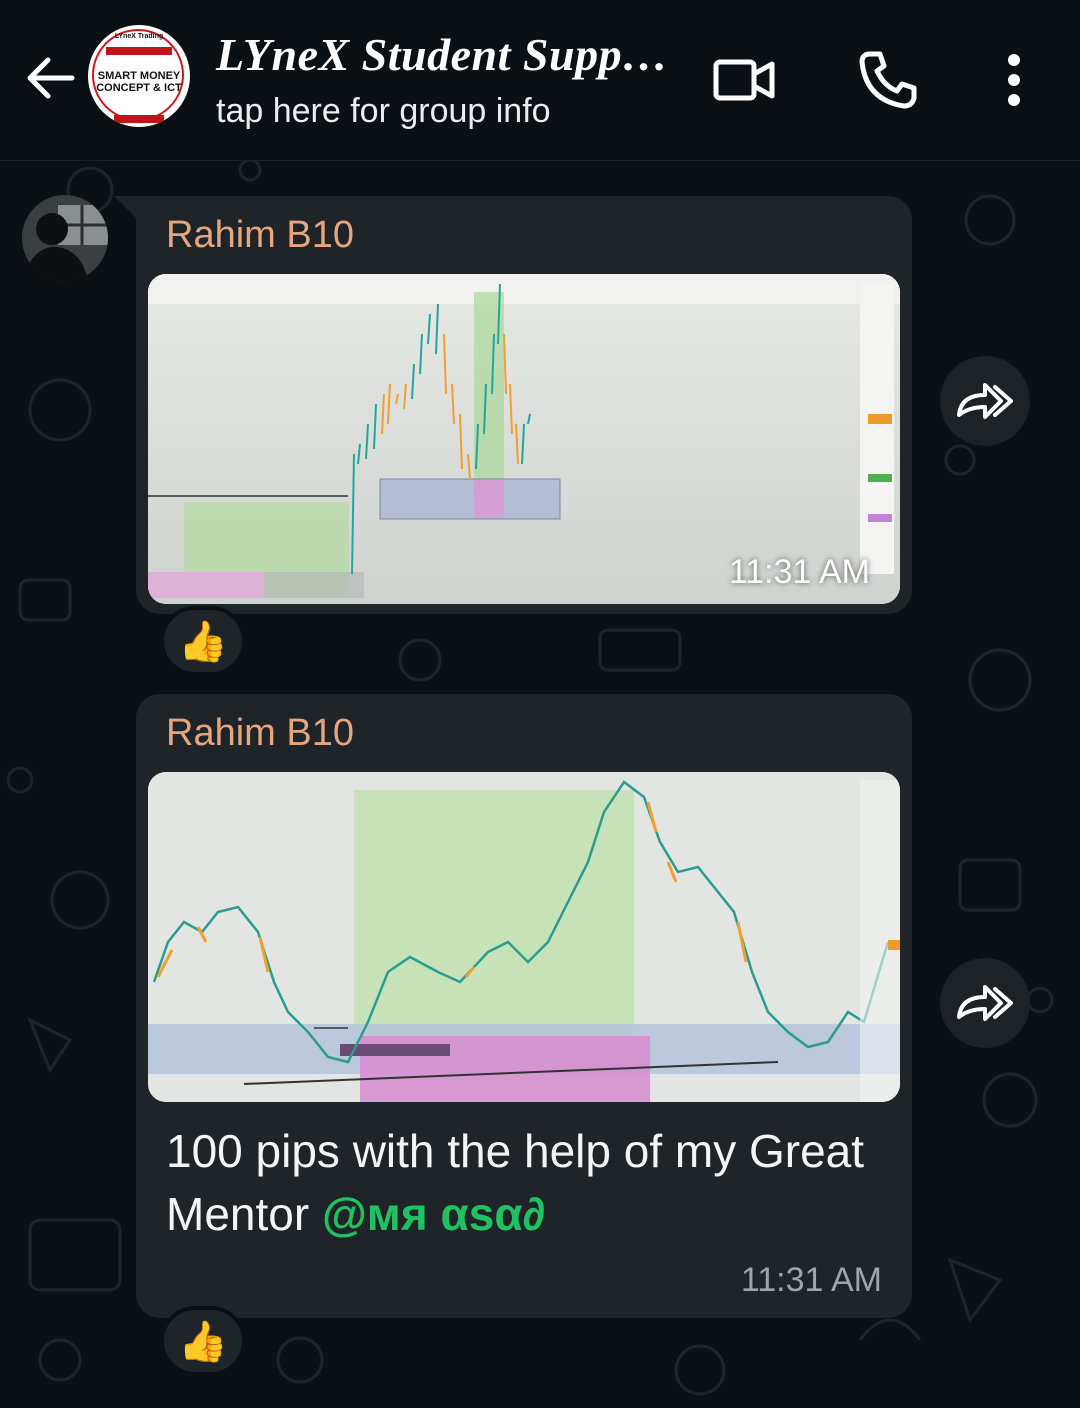 This screenshot has width=1080, height=1408. I want to click on bubble-tail, so click(125, 207).